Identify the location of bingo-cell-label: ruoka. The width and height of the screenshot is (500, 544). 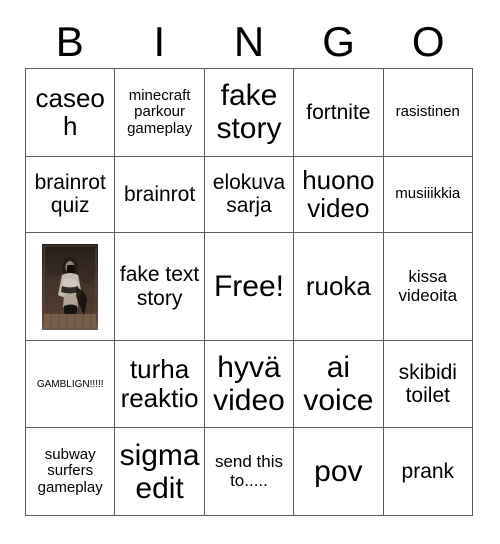
(338, 286).